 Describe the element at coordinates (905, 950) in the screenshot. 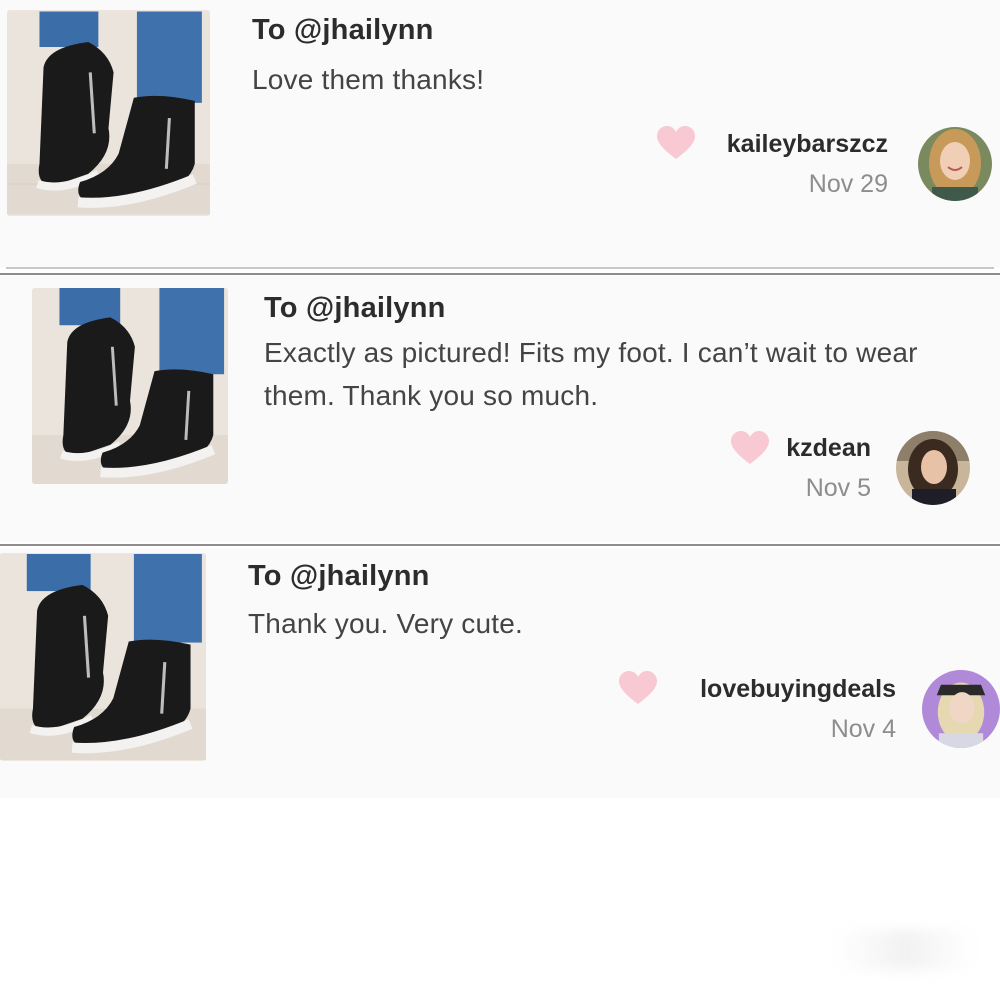

I see `watermark-blur` at that location.